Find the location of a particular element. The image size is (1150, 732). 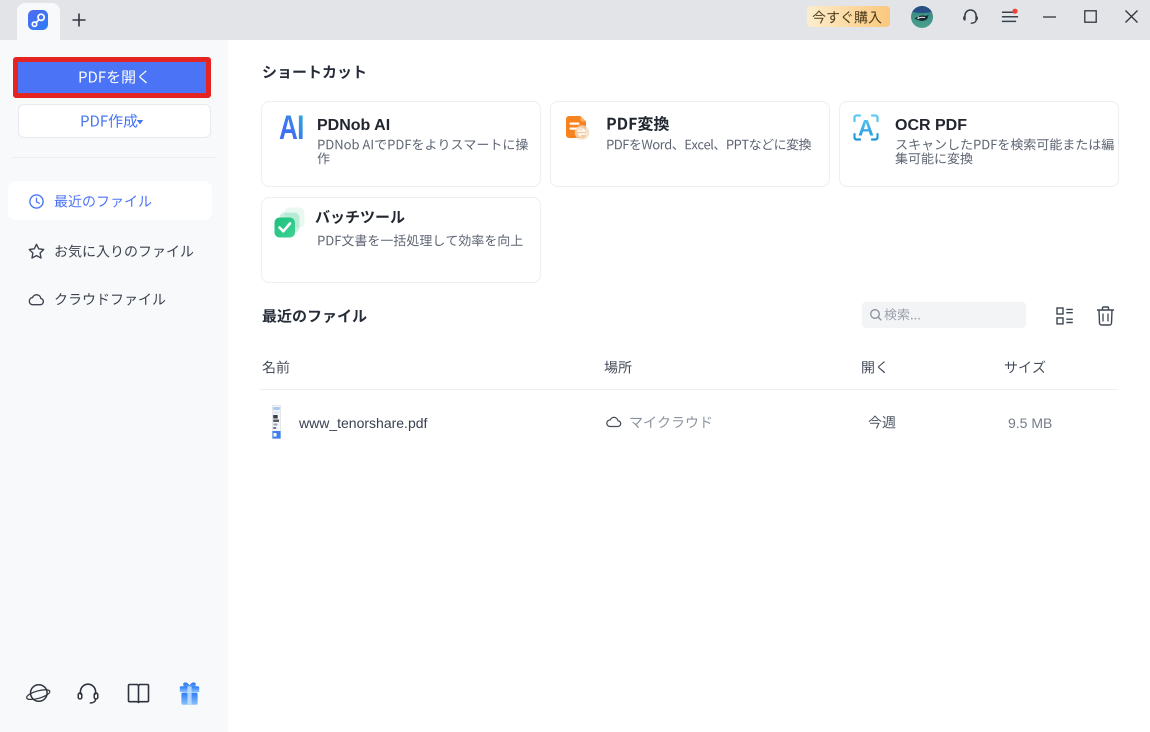

svg-text: A is located at coordinates (866, 128).